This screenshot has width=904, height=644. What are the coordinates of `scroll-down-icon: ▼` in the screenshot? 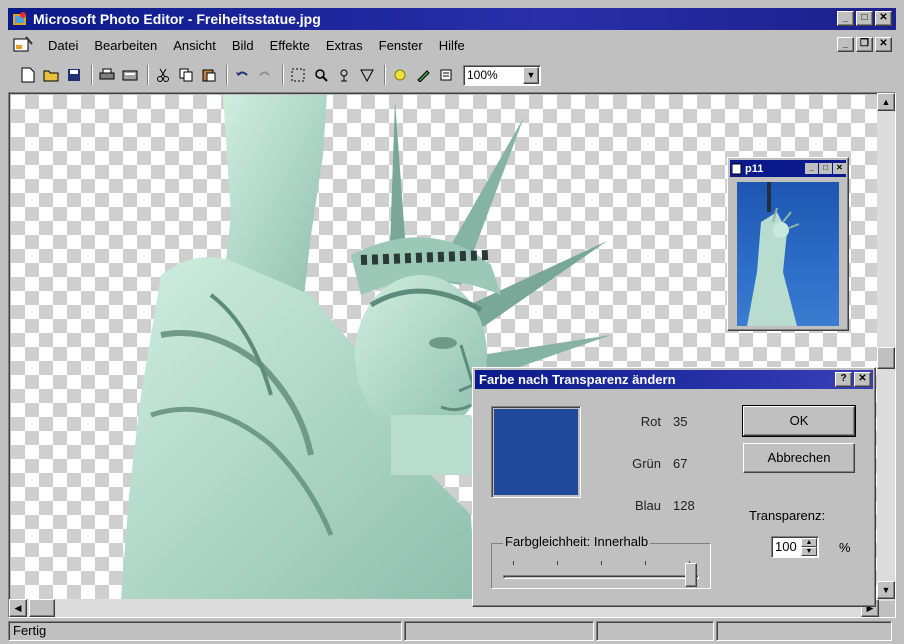 It's located at (886, 590).